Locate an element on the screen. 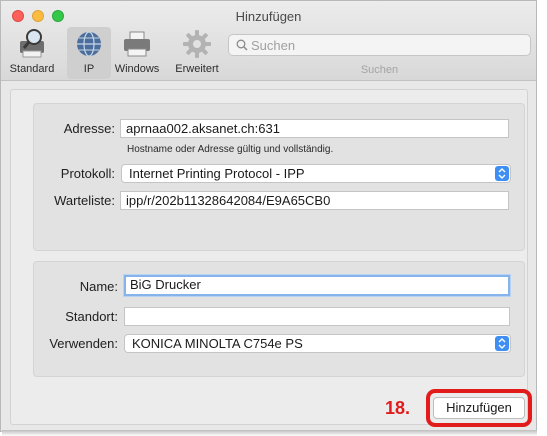 The height and width of the screenshot is (436, 547). printer-magnifier-icon is located at coordinates (32, 44).